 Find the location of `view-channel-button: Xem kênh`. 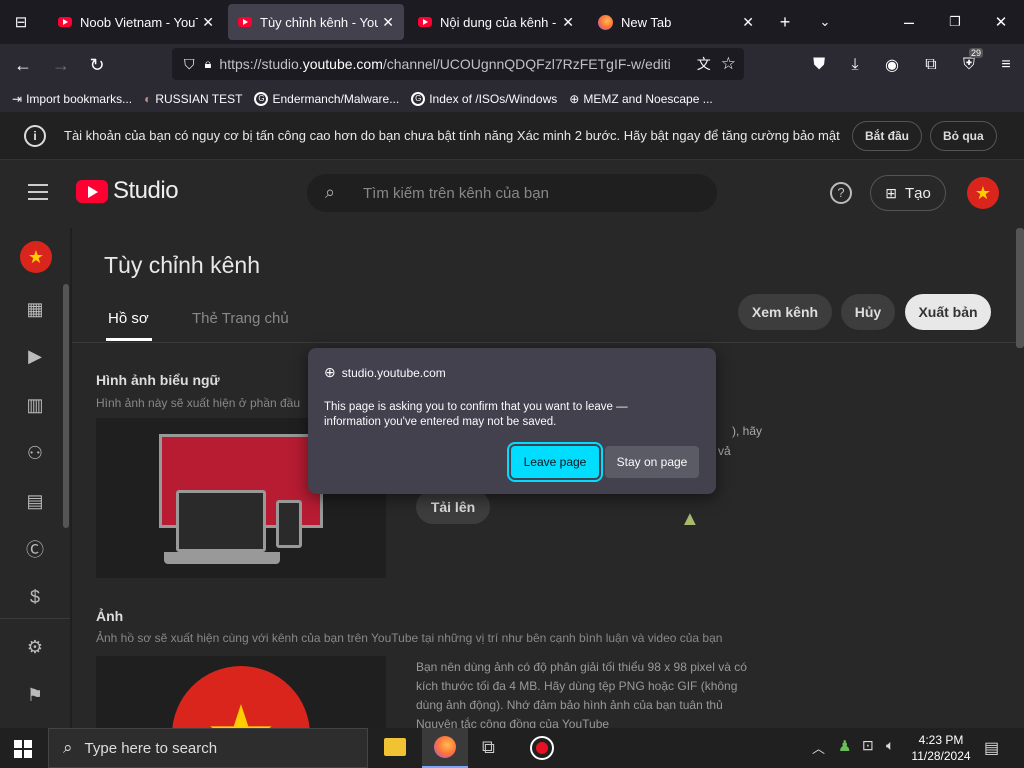

view-channel-button: Xem kênh is located at coordinates (785, 312).